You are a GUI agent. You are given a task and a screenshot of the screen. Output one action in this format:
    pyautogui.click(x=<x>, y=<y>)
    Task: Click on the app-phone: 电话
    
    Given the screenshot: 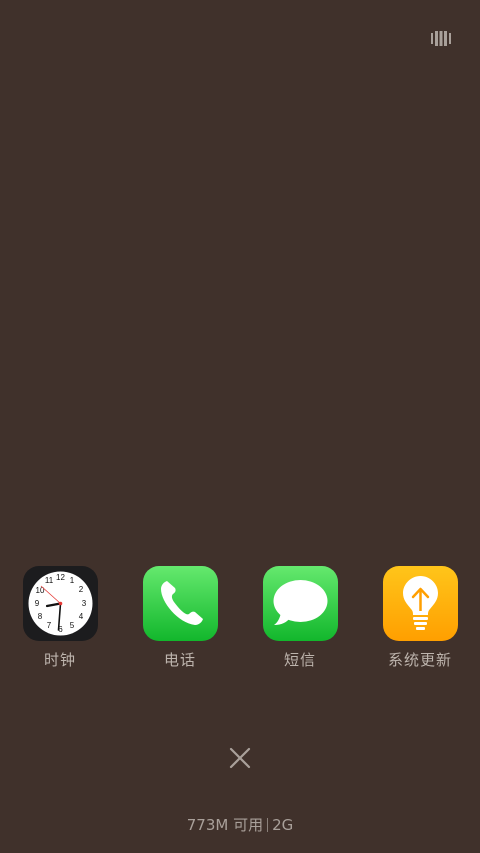 What is the action you would take?
    pyautogui.click(x=180, y=621)
    